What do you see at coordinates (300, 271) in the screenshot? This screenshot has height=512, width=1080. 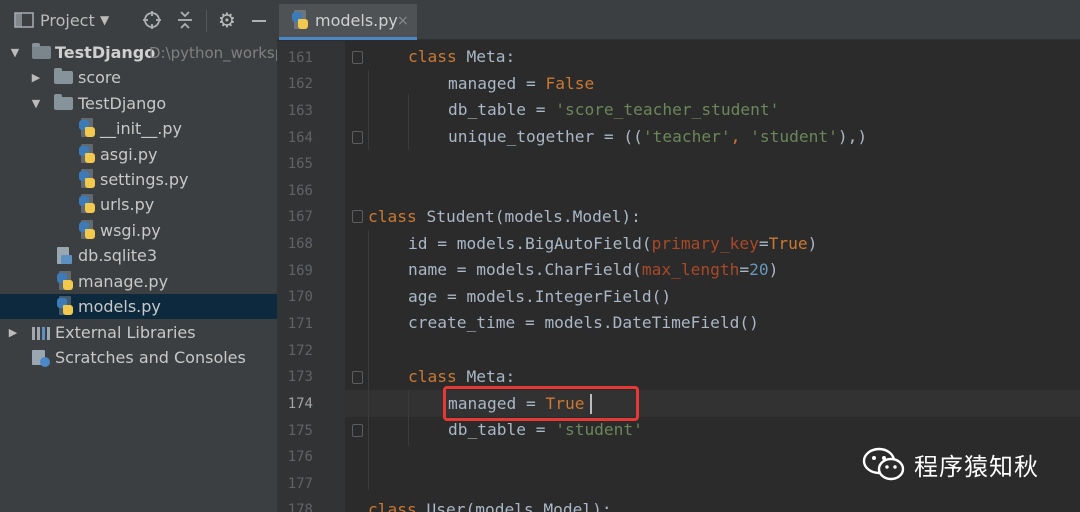 I see `line-number: 169` at bounding box center [300, 271].